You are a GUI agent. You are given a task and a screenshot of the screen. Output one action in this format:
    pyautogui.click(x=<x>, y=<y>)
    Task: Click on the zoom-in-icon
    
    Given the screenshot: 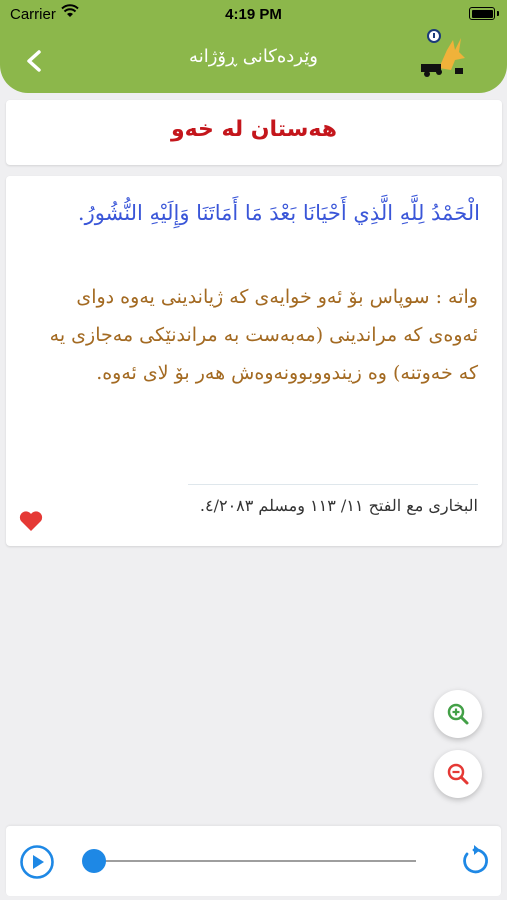 What is the action you would take?
    pyautogui.click(x=458, y=714)
    